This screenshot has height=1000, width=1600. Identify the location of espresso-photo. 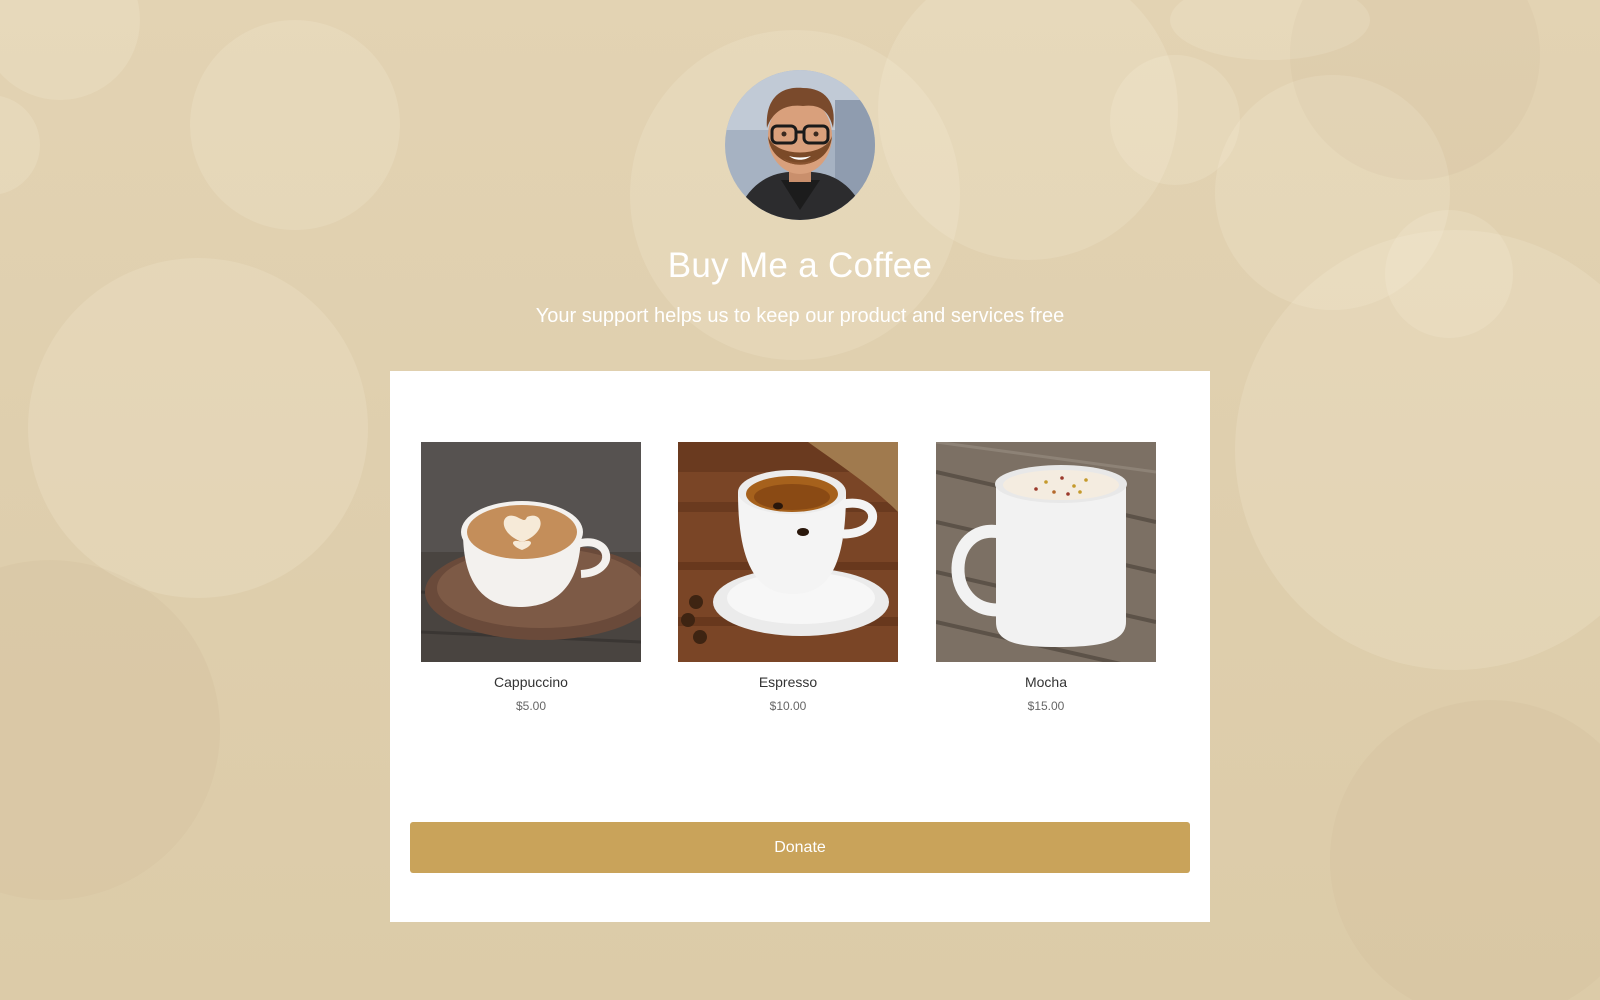
(788, 552).